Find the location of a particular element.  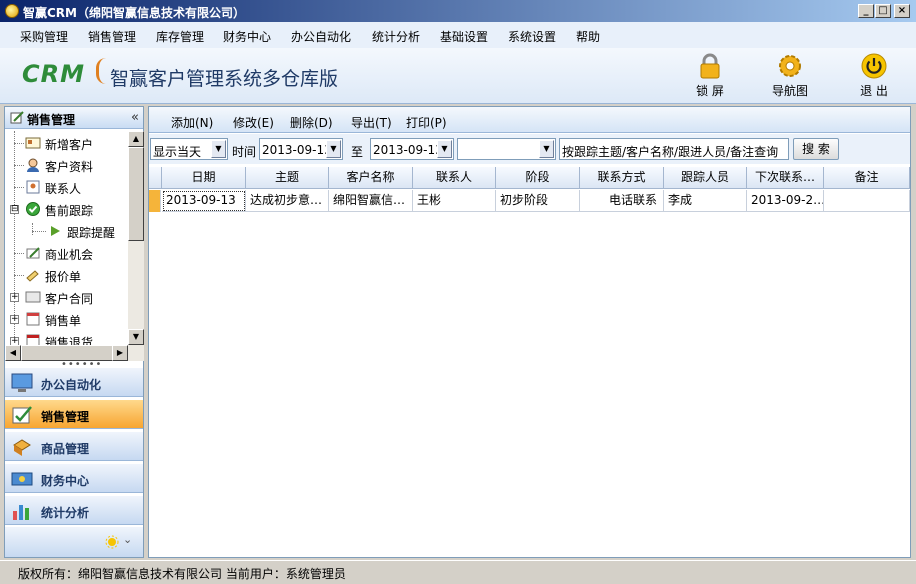

tree-vertical-scrollbar: ▲ ▼ is located at coordinates (136, 238).